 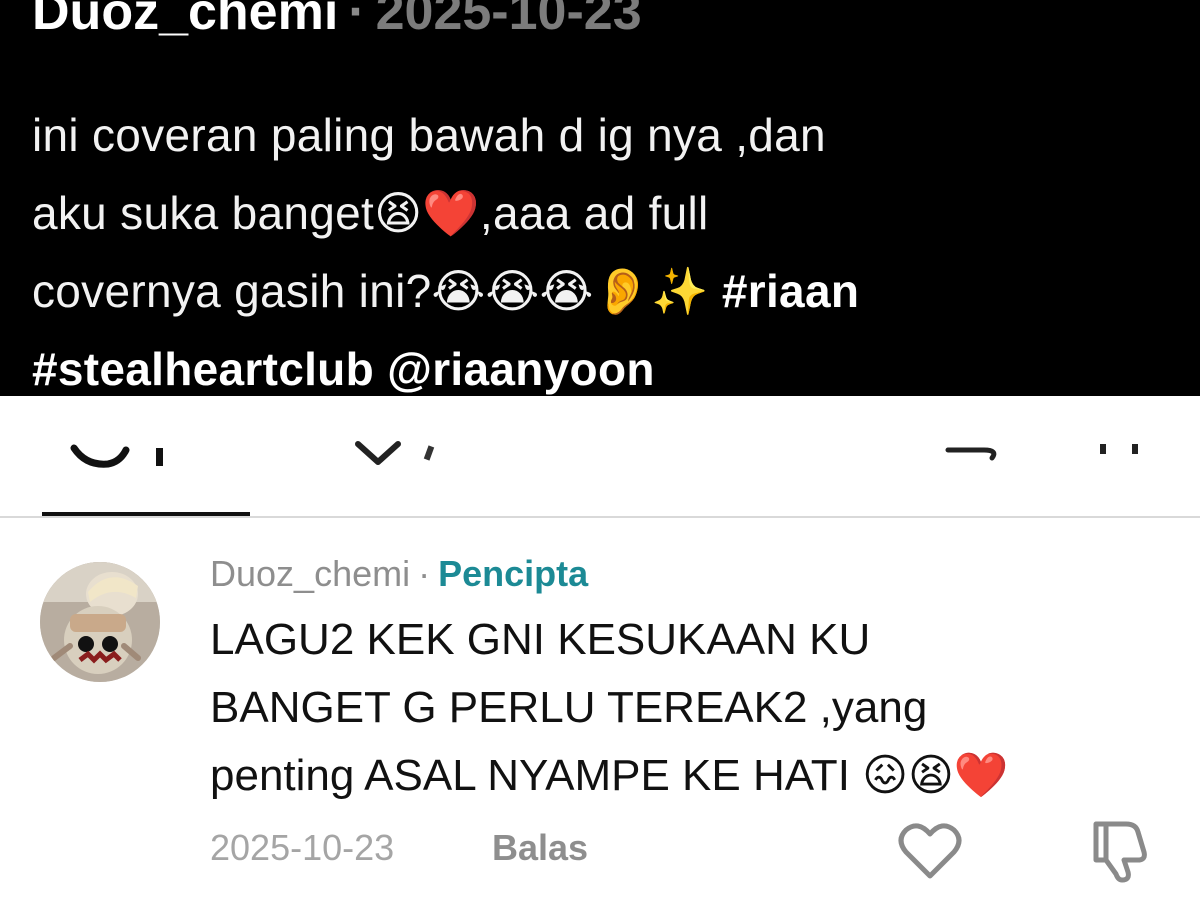 I want to click on caption-line-1: ini coveran paling bawah d ig nya ,dan, so click(x=429, y=135).